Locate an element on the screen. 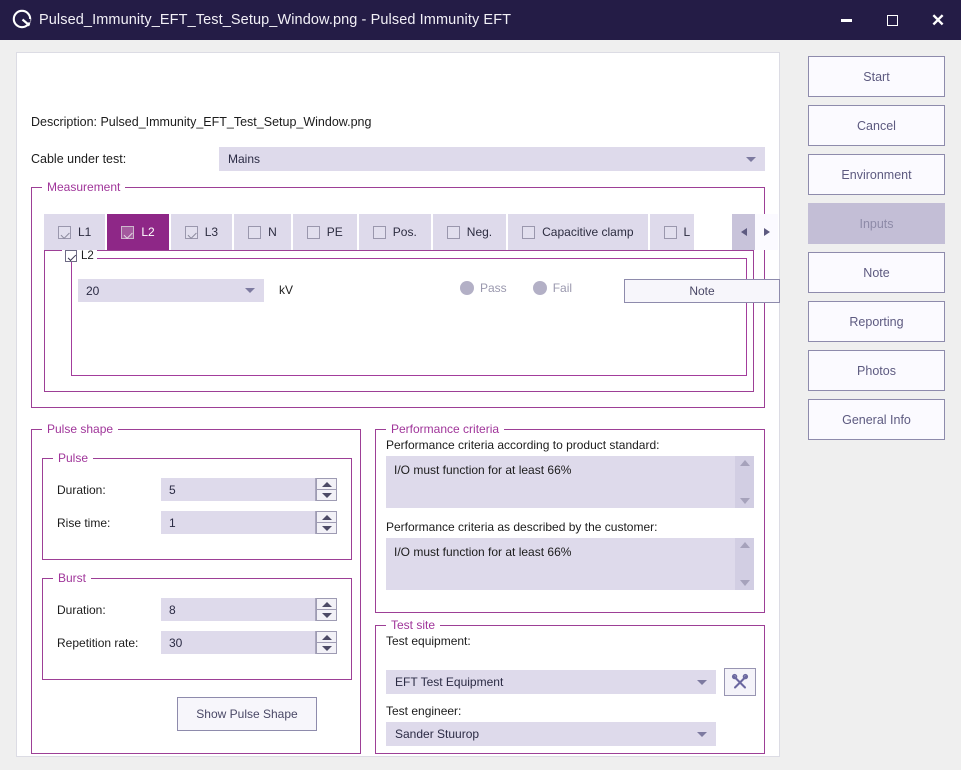 The width and height of the screenshot is (961, 770). level-select: 20 is located at coordinates (171, 290).